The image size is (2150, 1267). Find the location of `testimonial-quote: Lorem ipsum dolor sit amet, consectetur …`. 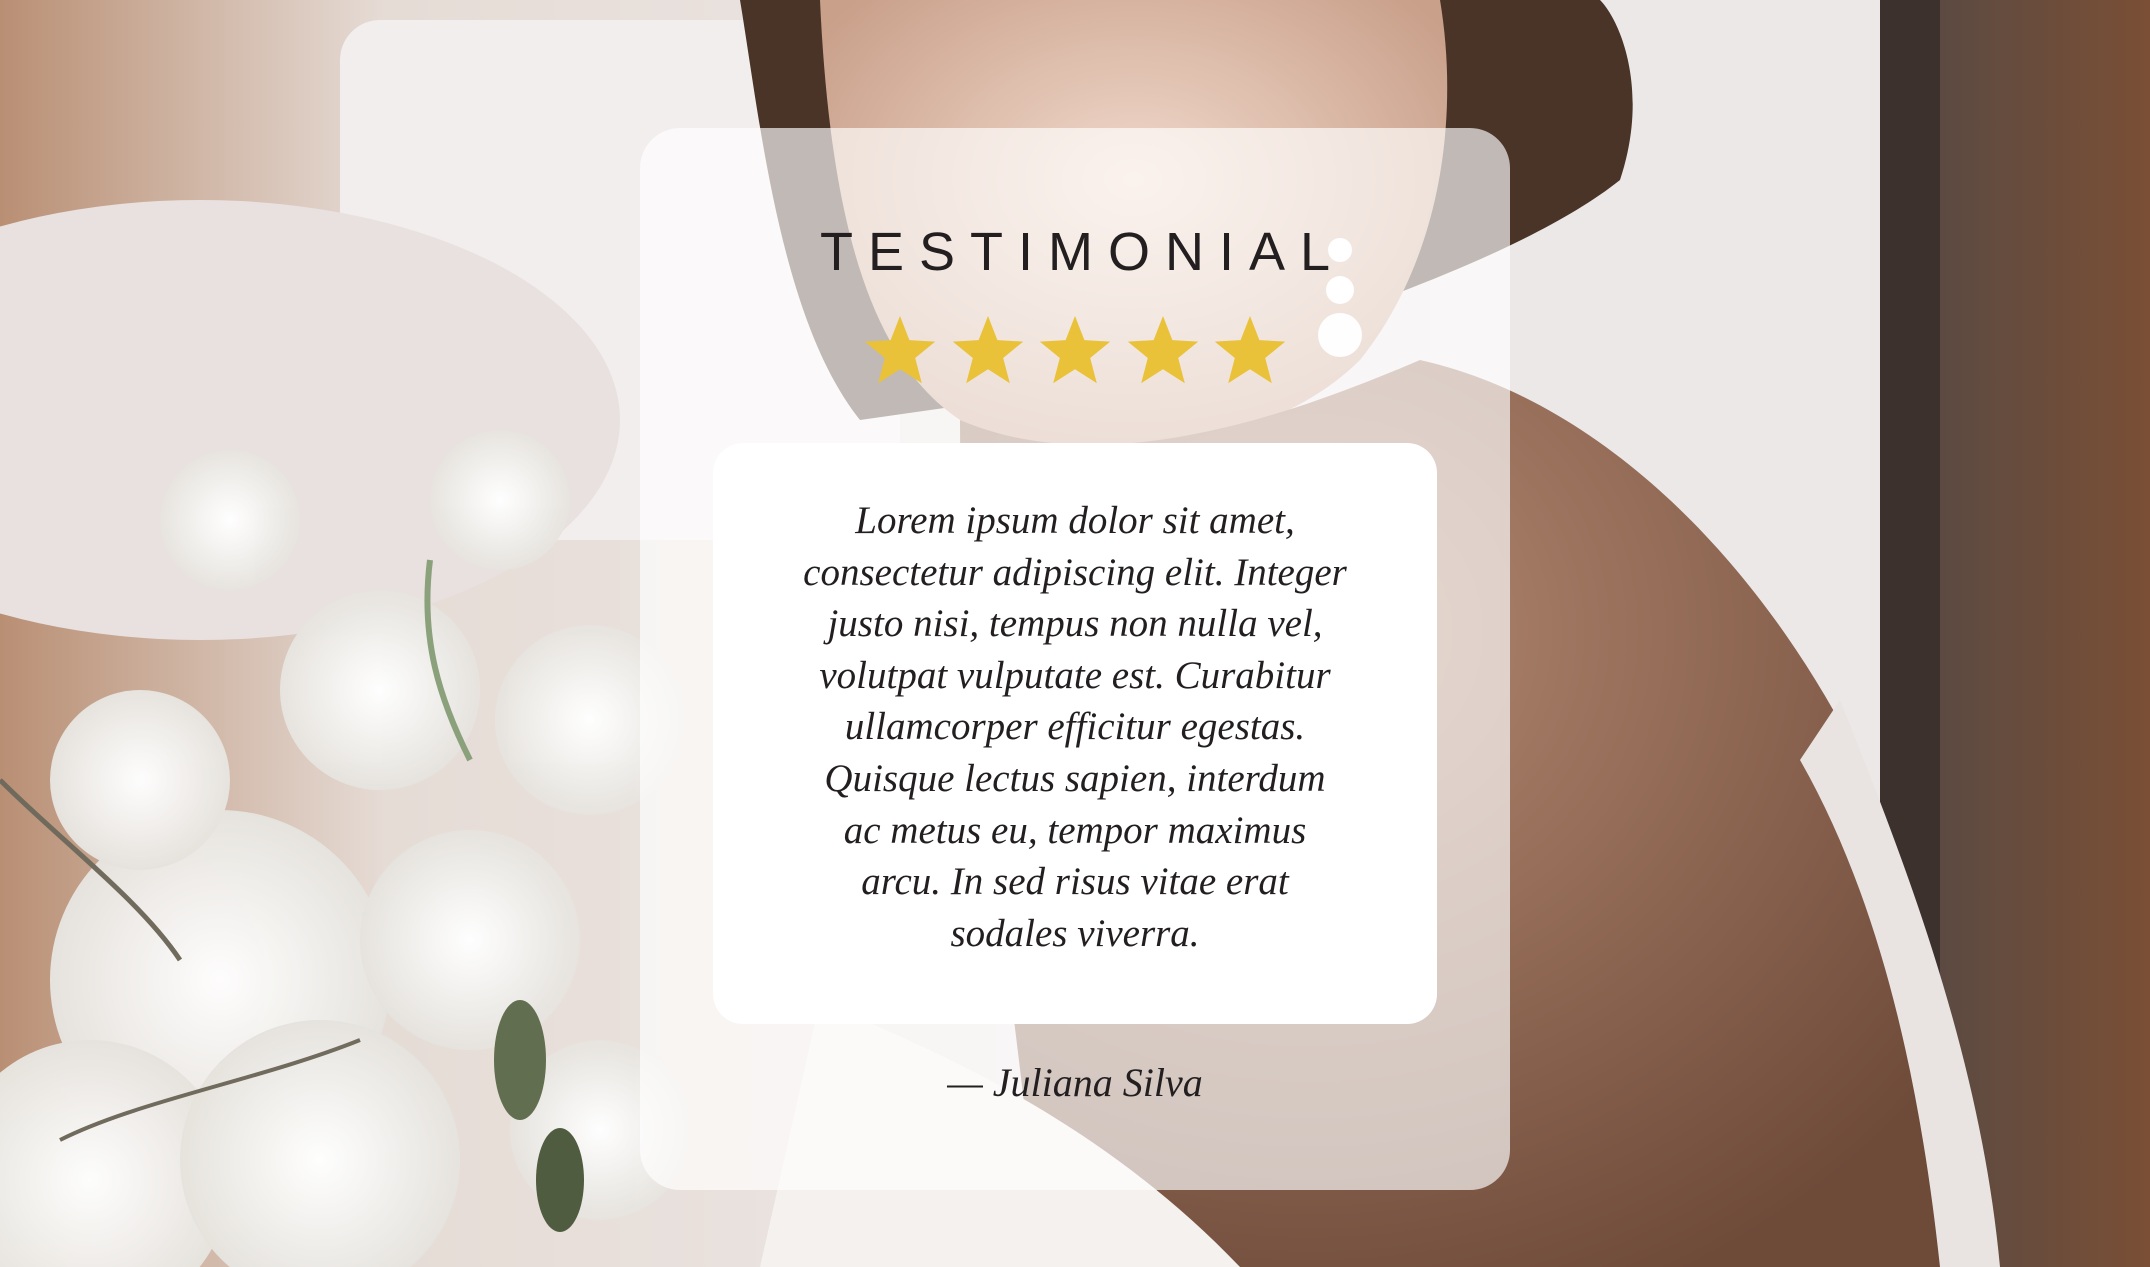

testimonial-quote: Lorem ipsum dolor sit amet, consectetur … is located at coordinates (1075, 727).